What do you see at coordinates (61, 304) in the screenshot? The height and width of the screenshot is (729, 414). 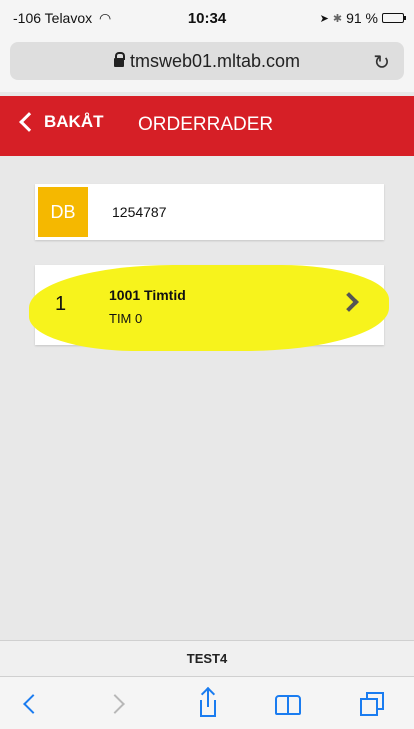 I see `row-number: 1` at bounding box center [61, 304].